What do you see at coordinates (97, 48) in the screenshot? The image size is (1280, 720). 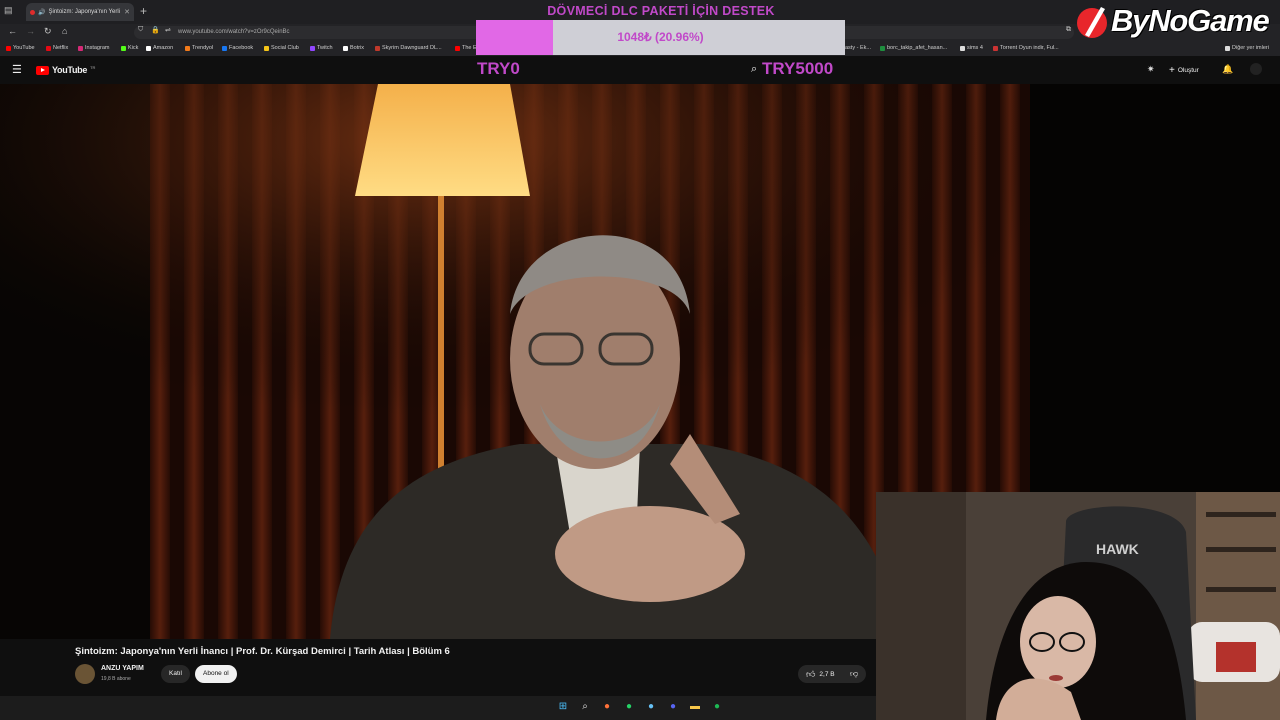 I see `bookmark-label: Instagram` at bounding box center [97, 48].